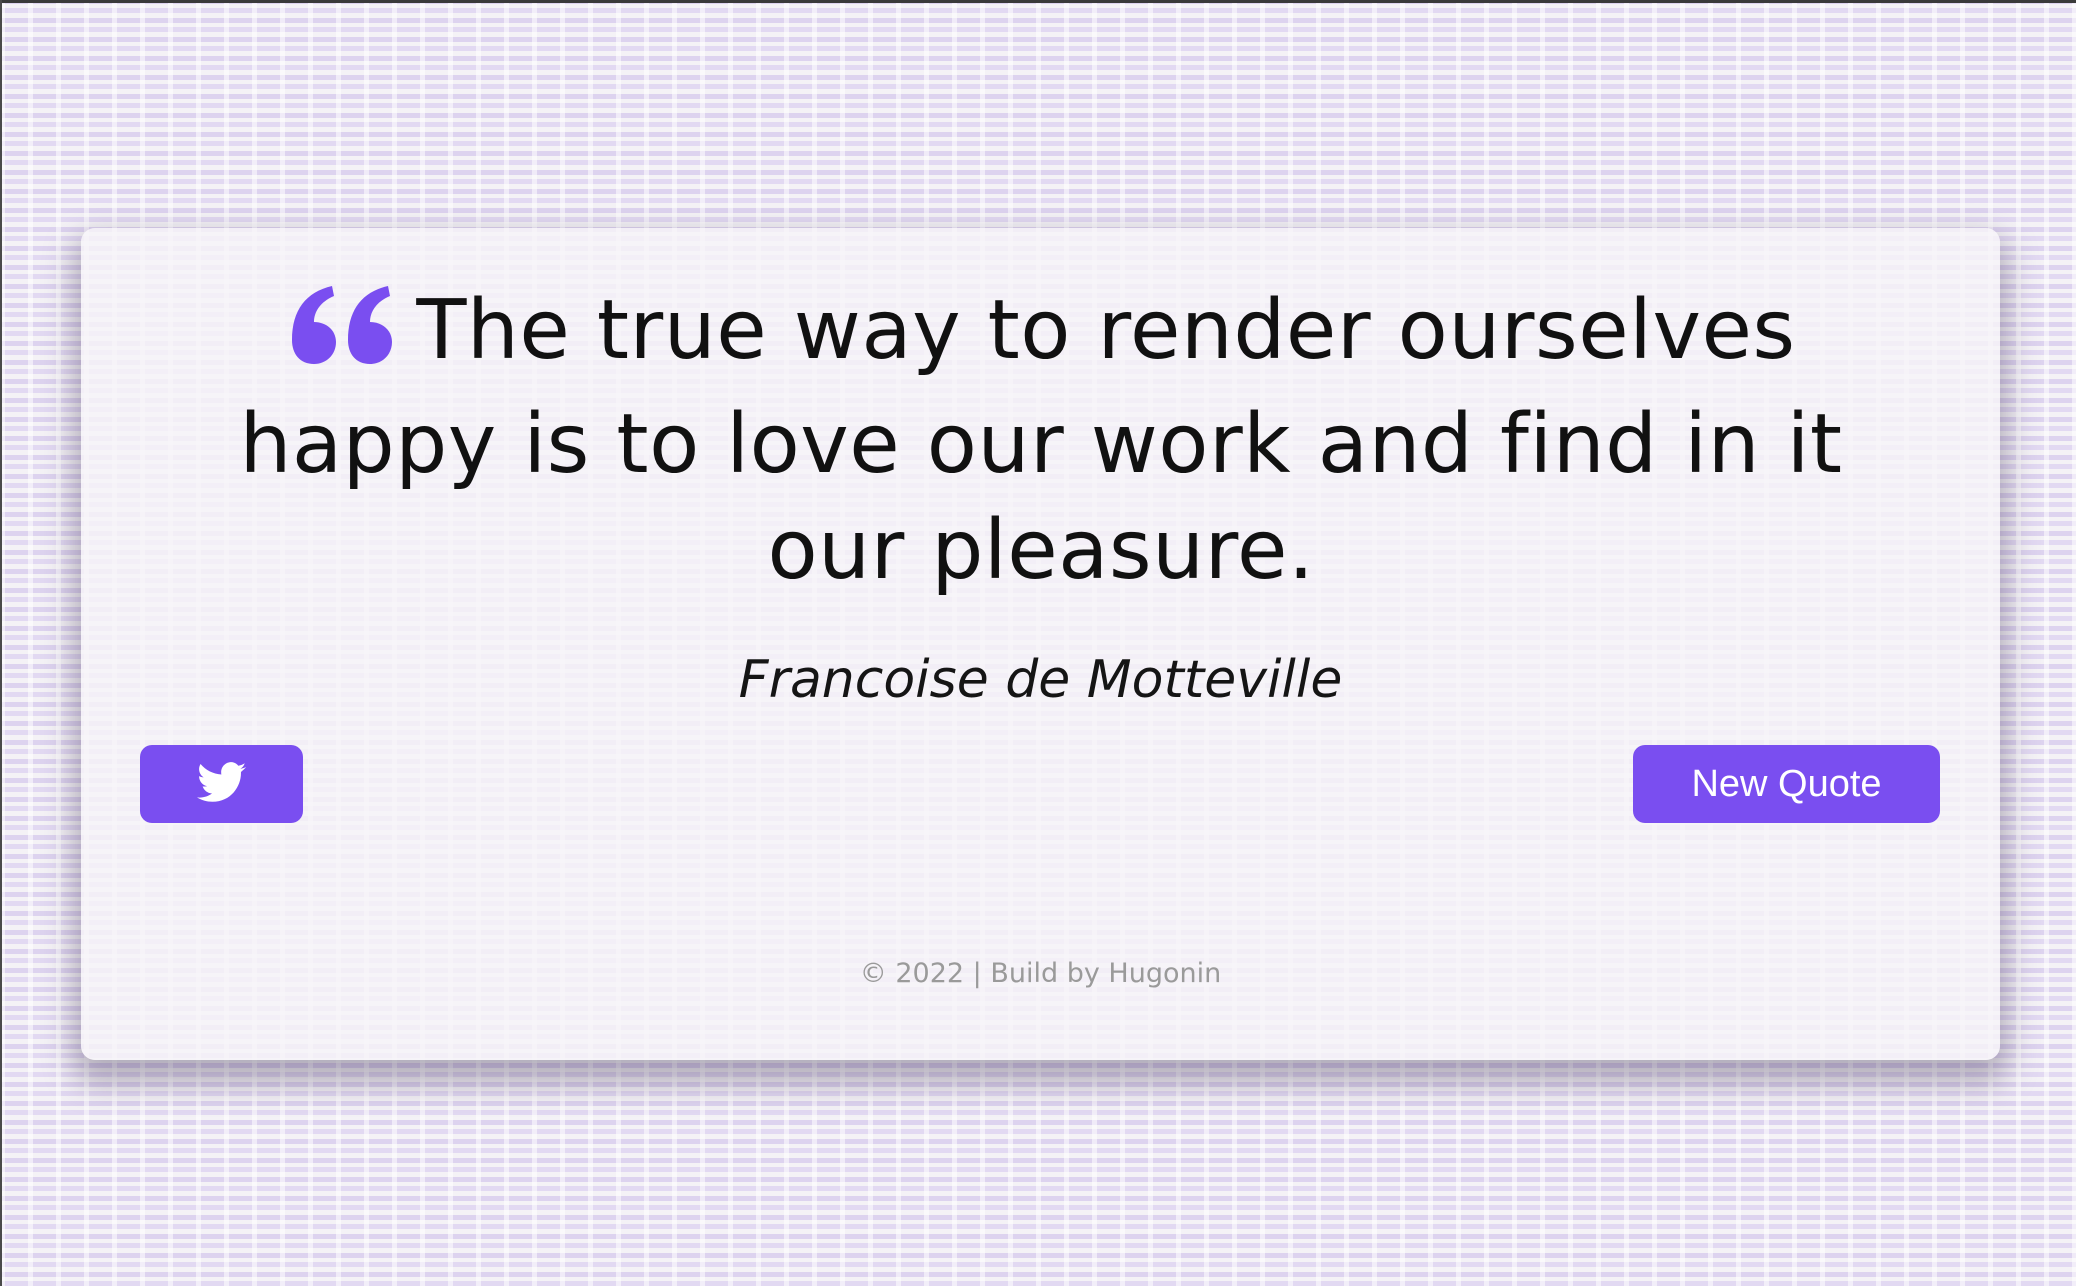 This screenshot has height=1286, width=2076. I want to click on footer-credit: © 2022 | Build by Hugonin, so click(1040, 973).